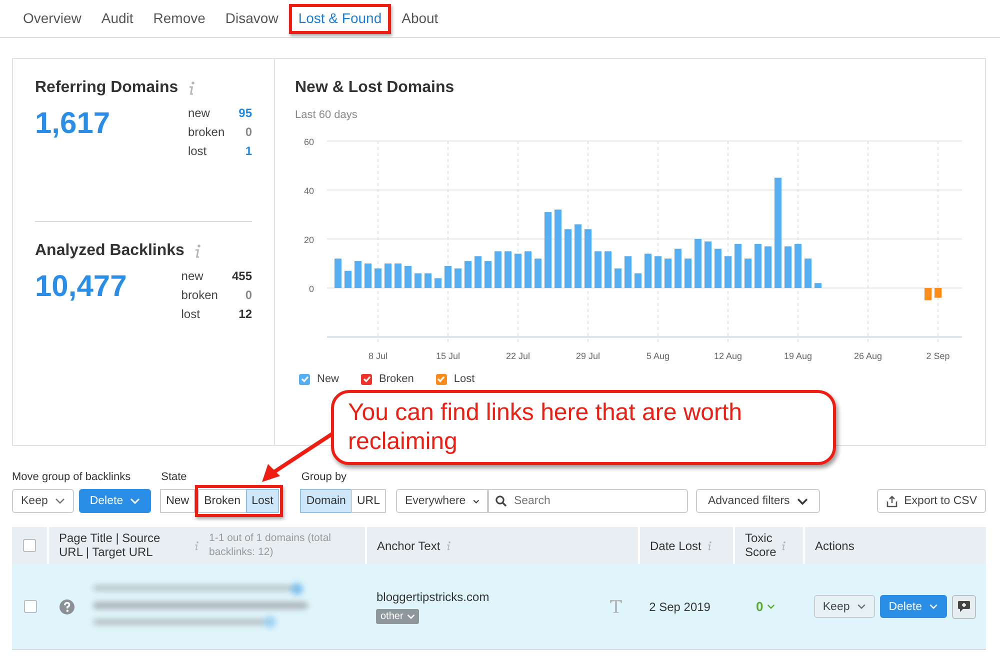 This screenshot has width=1000, height=656. What do you see at coordinates (192, 276) in the screenshot?
I see `stat-label: new` at bounding box center [192, 276].